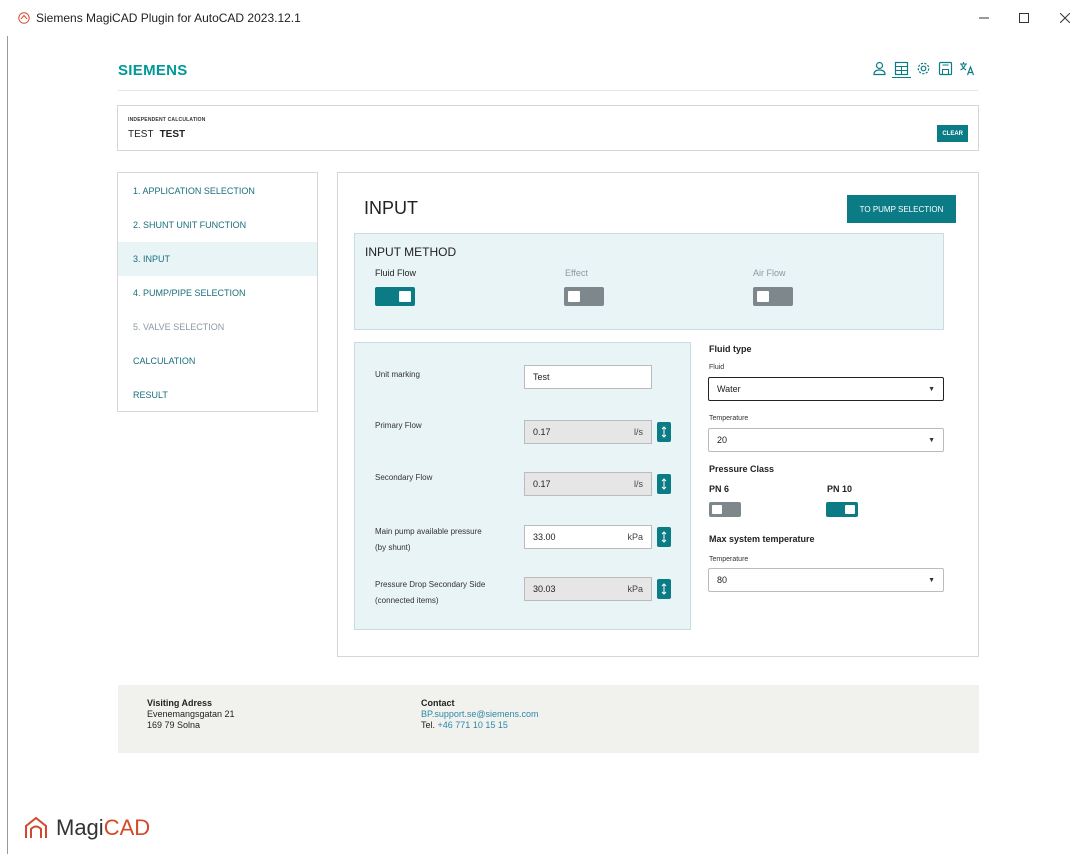 The height and width of the screenshot is (854, 1081). I want to click on page-title: INPUT, so click(391, 208).